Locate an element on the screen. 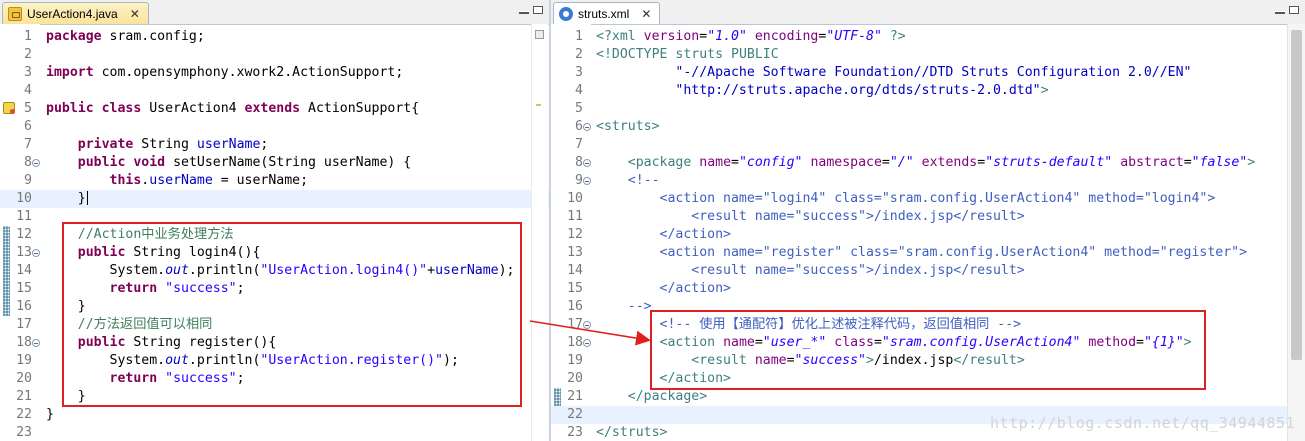  line-number: 13 is located at coordinates (24, 252).